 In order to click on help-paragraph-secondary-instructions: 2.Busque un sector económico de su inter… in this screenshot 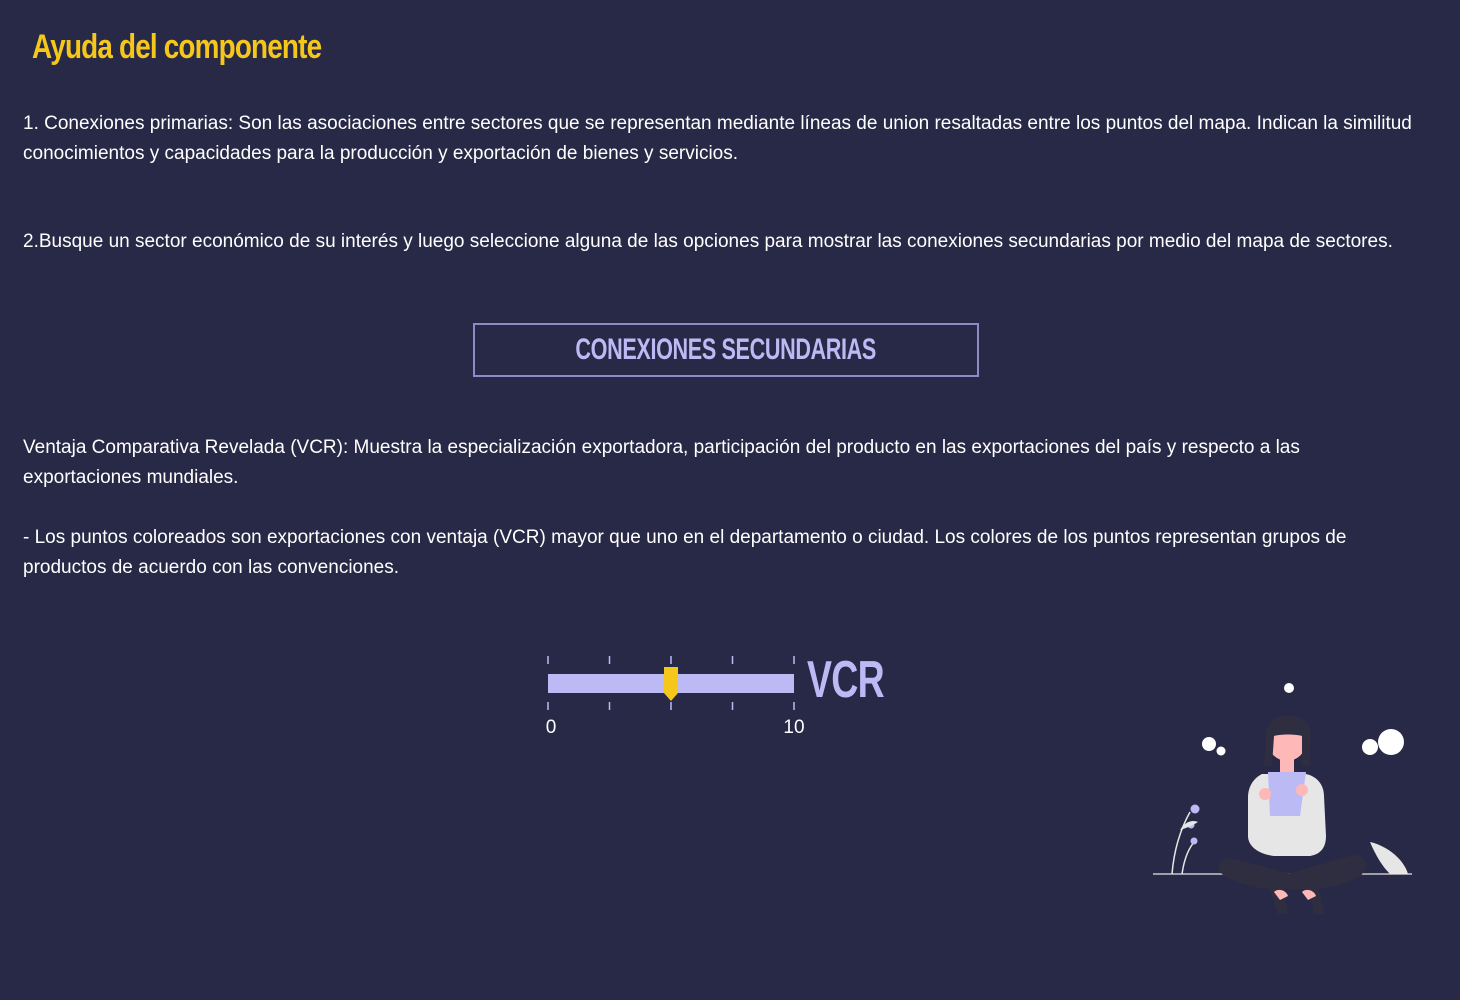, I will do `click(708, 241)`.